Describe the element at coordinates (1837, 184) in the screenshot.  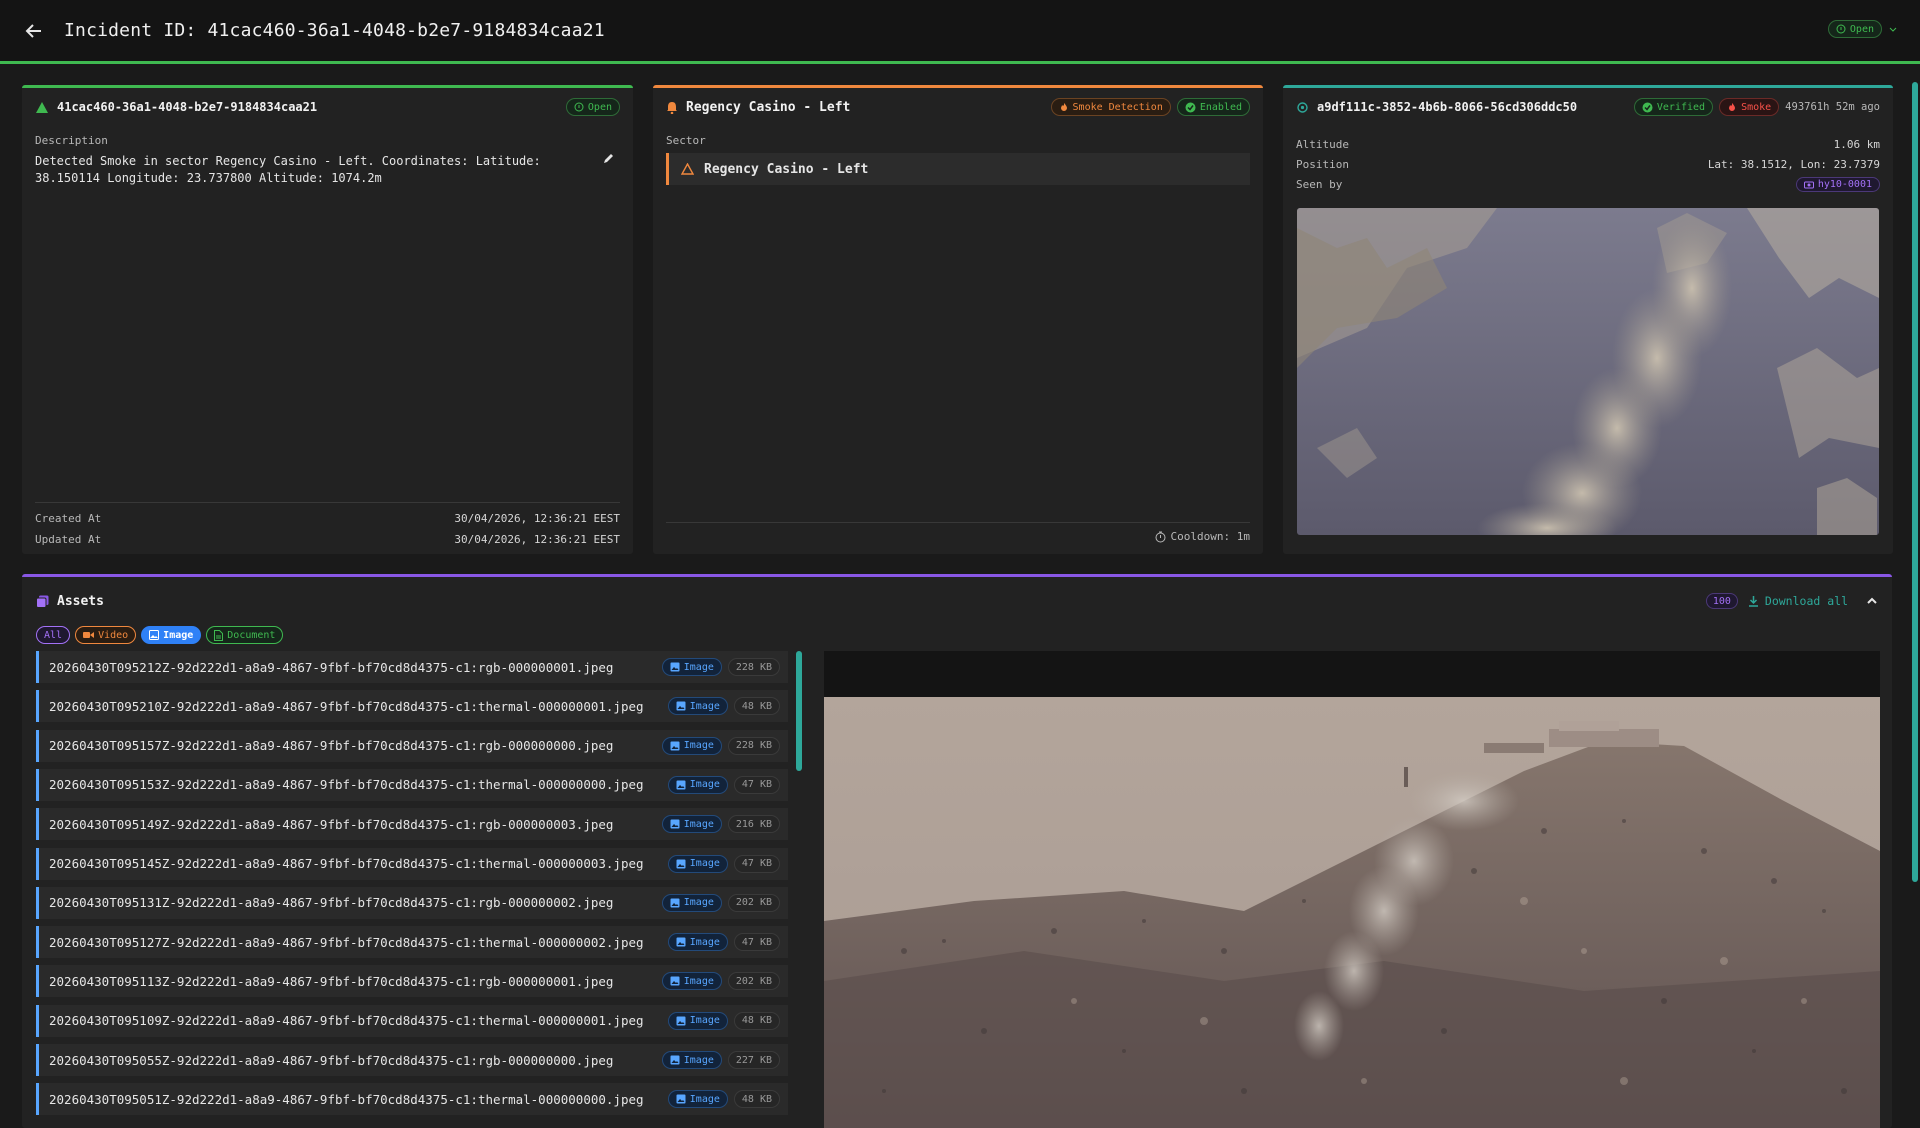
I see `camera-badge: hy10-0001` at that location.